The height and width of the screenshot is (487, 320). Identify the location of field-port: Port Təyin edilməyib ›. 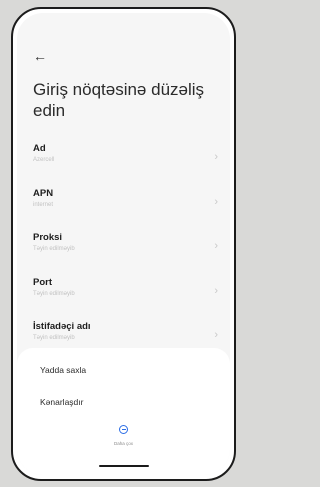
(123, 295).